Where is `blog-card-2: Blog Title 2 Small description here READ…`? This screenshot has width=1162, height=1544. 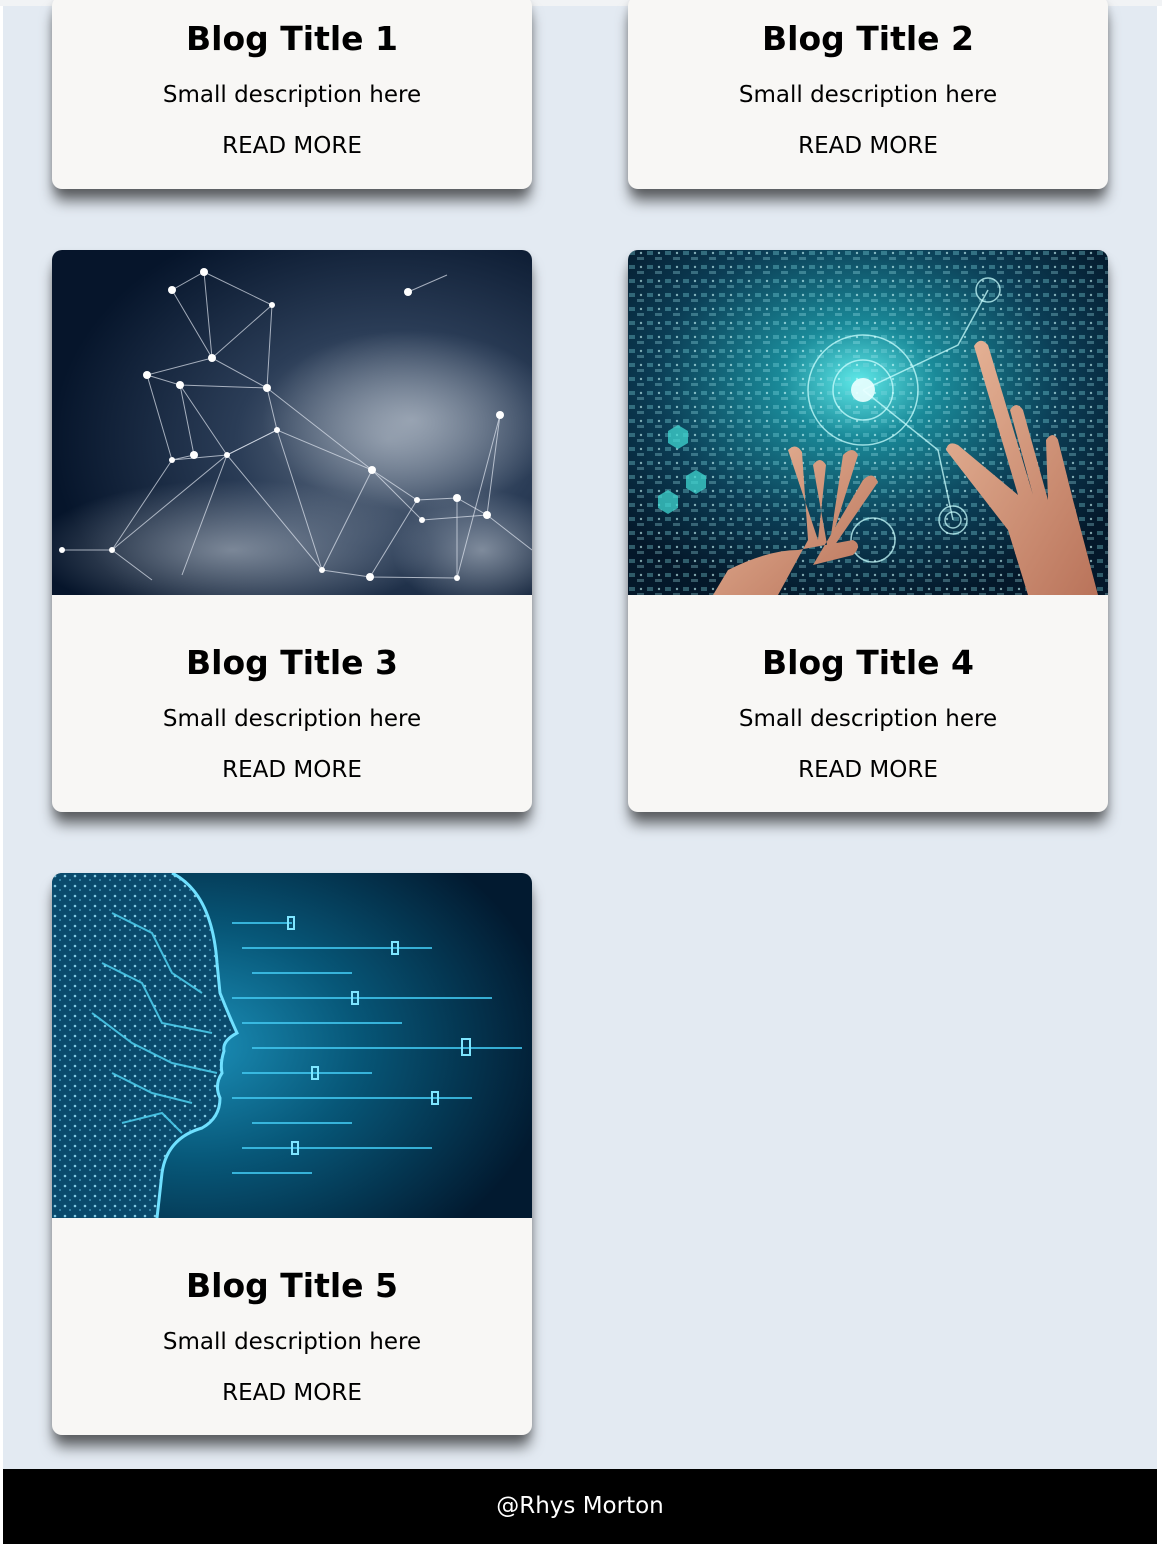 blog-card-2: Blog Title 2 Small description here READ… is located at coordinates (868, 94).